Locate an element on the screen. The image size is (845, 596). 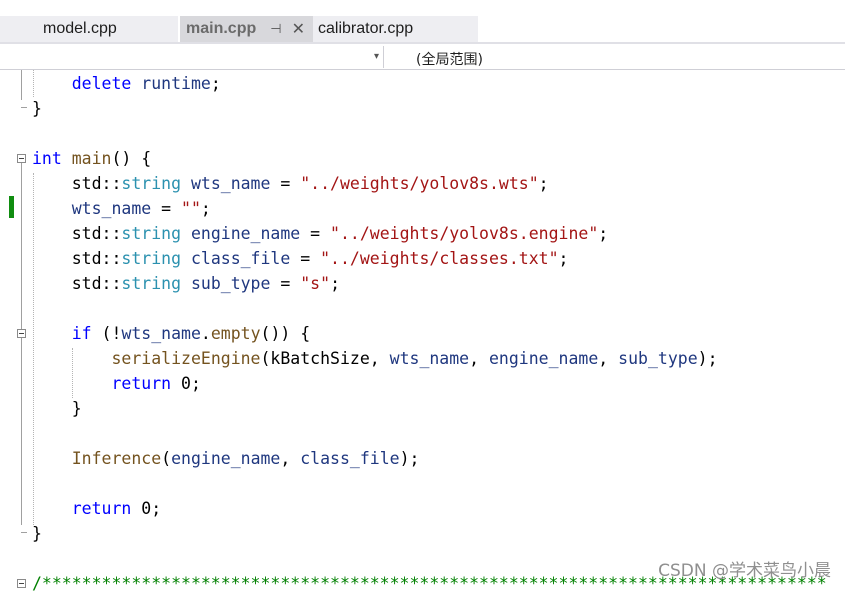
code-token: "" is located at coordinates (191, 208).